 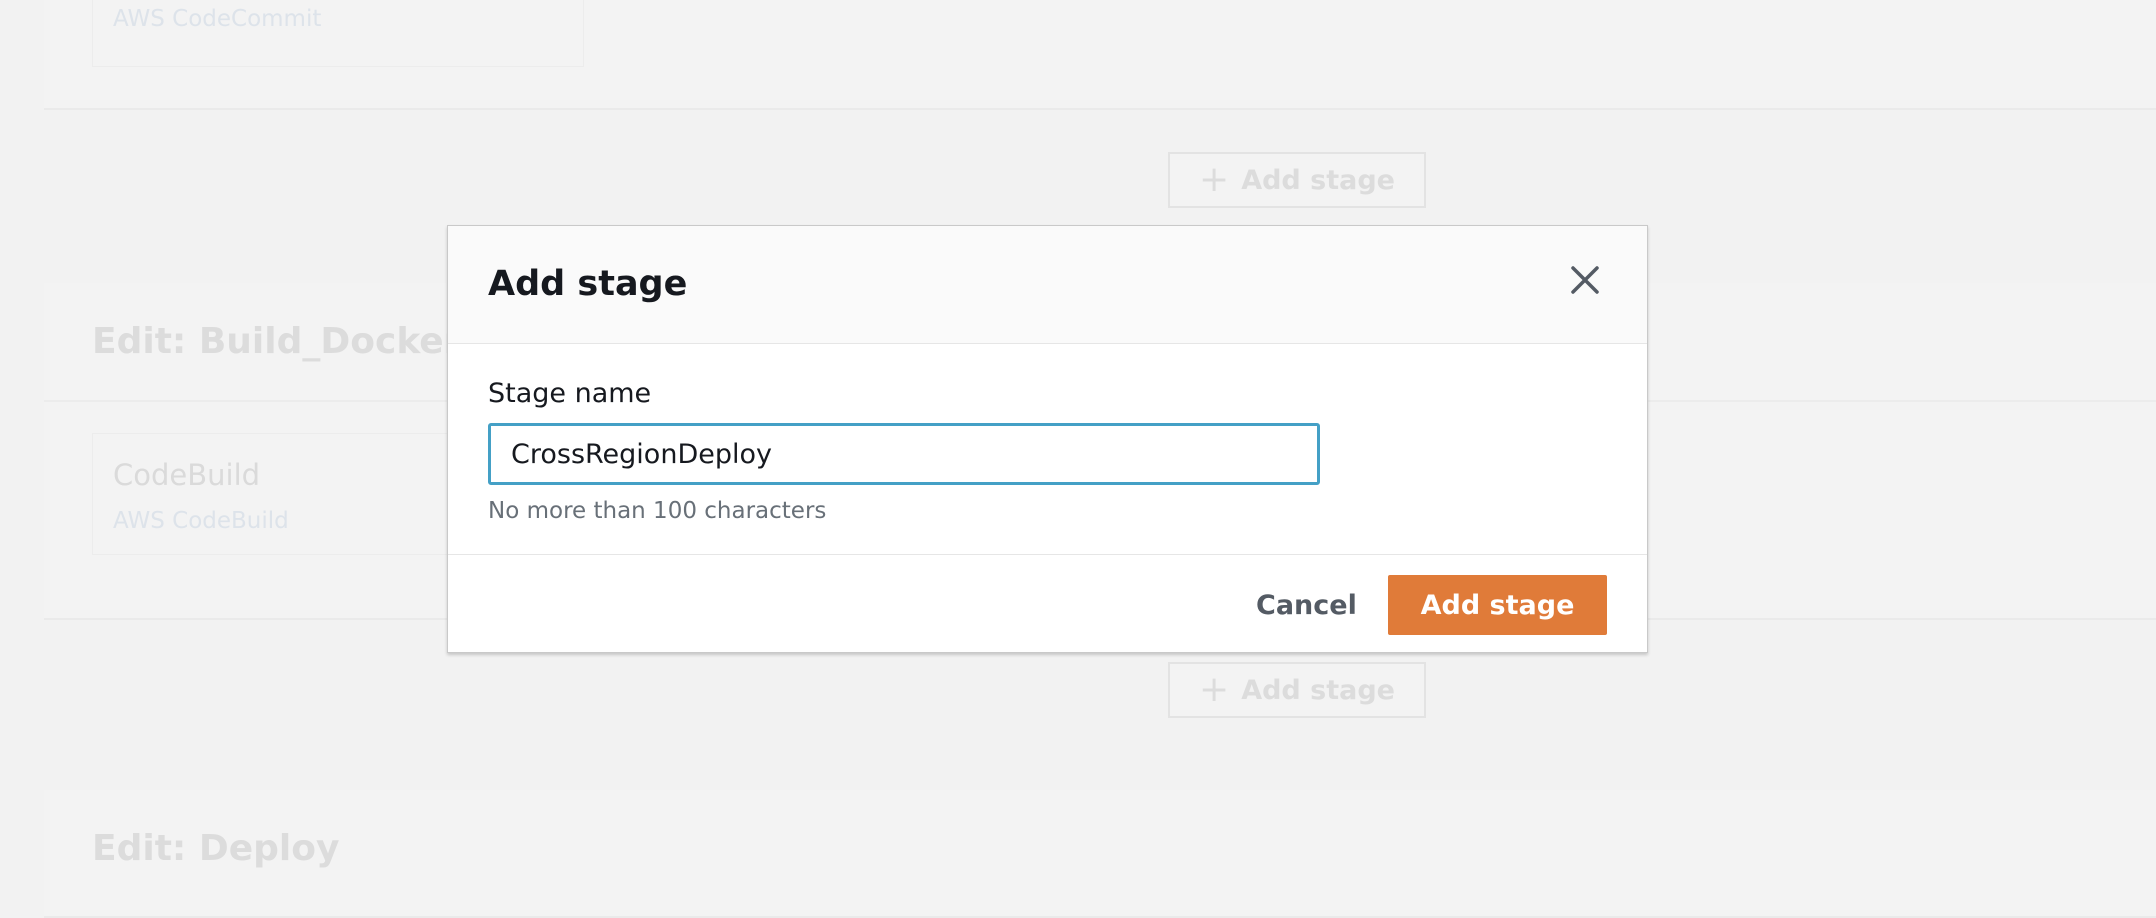 I want to click on close-icon, so click(x=1585, y=280).